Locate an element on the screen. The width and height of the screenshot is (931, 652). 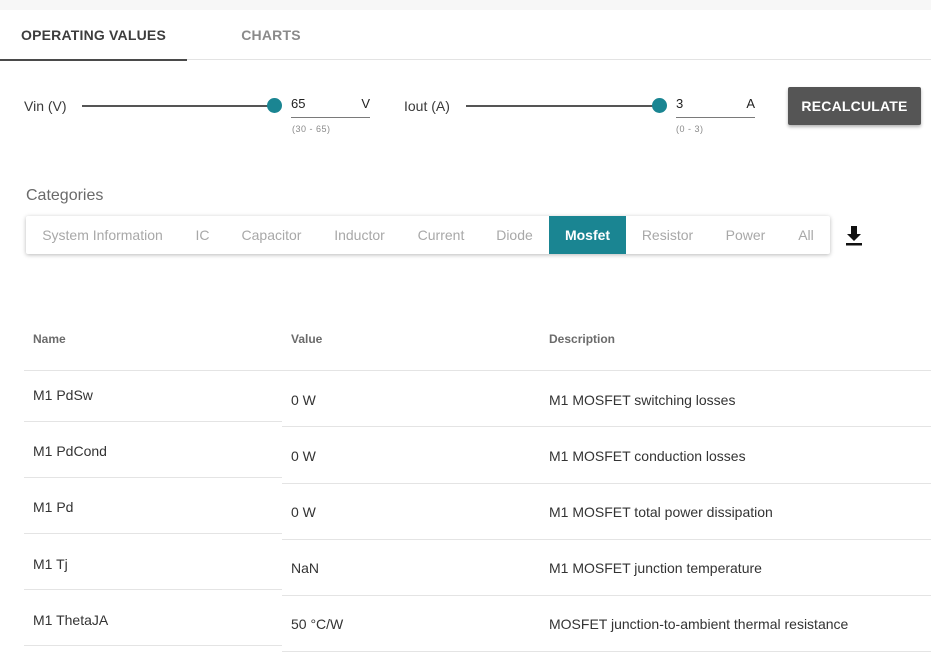
vin-range-hint: (30 - 65) is located at coordinates (311, 129).